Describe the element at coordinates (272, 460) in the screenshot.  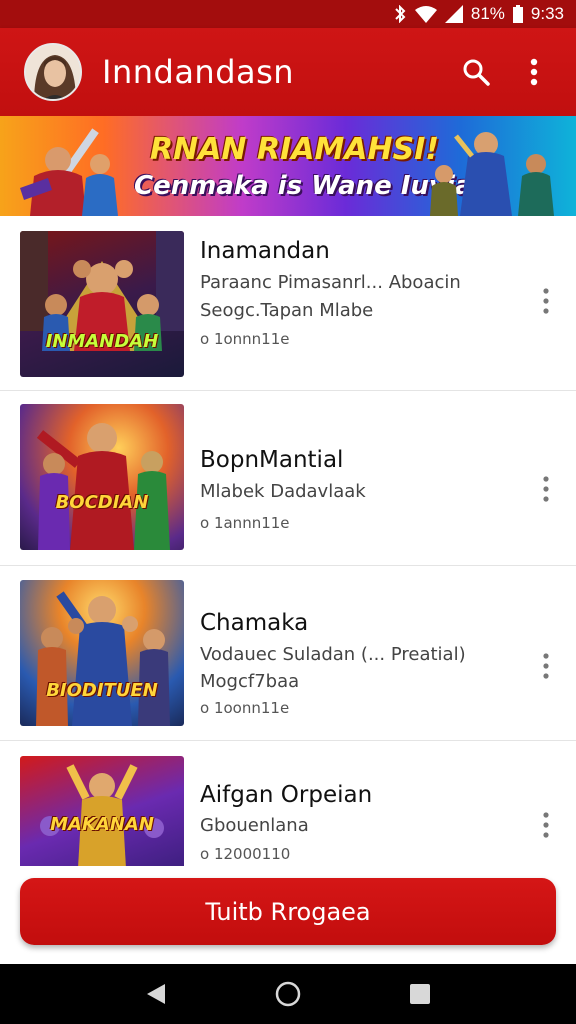
I see `item-title: BopnMantial` at that location.